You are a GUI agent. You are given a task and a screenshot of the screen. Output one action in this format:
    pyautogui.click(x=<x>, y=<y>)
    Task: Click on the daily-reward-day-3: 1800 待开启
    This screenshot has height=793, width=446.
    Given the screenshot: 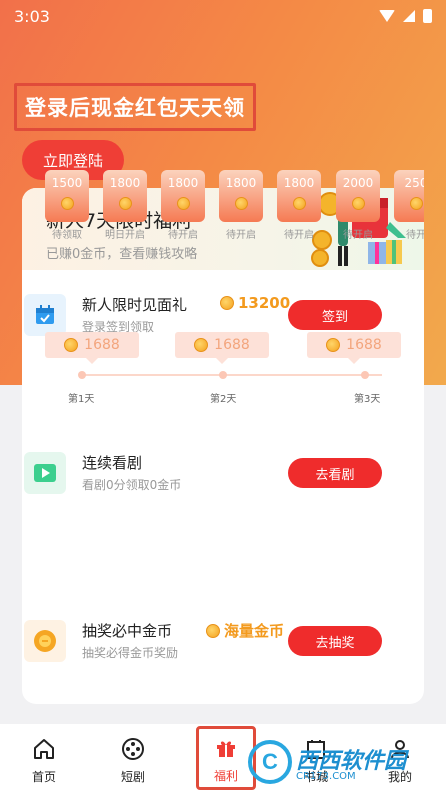 What is the action you would take?
    pyautogui.click(x=183, y=205)
    